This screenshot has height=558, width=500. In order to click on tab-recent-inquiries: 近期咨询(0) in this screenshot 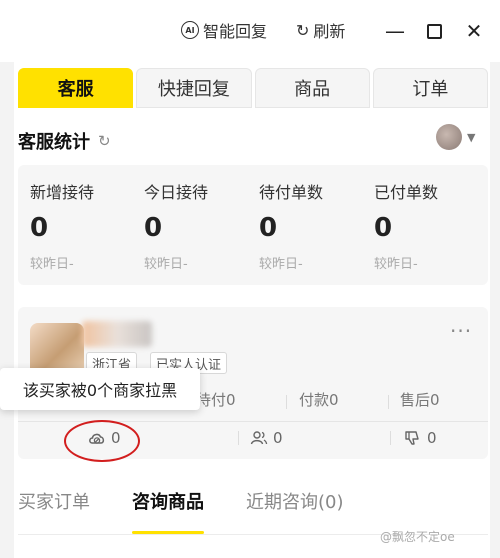, I will do `click(295, 506)`.